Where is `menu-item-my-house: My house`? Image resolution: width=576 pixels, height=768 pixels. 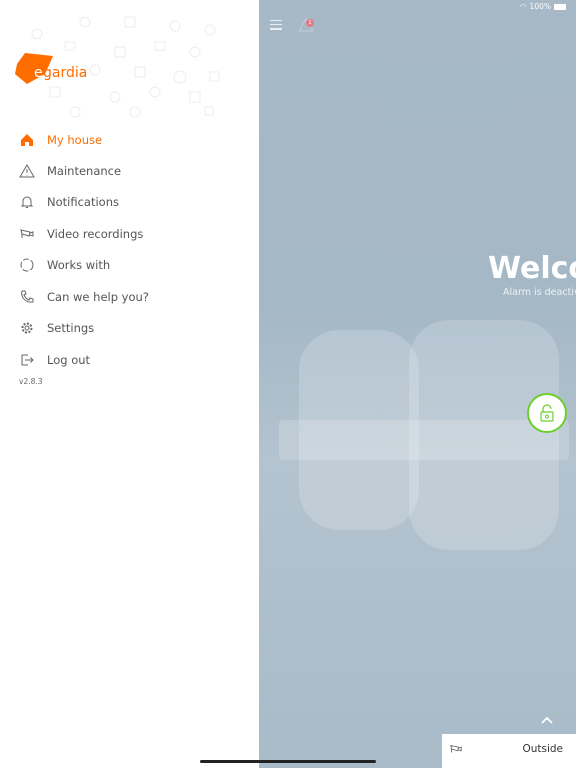
menu-item-my-house: My house is located at coordinates (129, 140).